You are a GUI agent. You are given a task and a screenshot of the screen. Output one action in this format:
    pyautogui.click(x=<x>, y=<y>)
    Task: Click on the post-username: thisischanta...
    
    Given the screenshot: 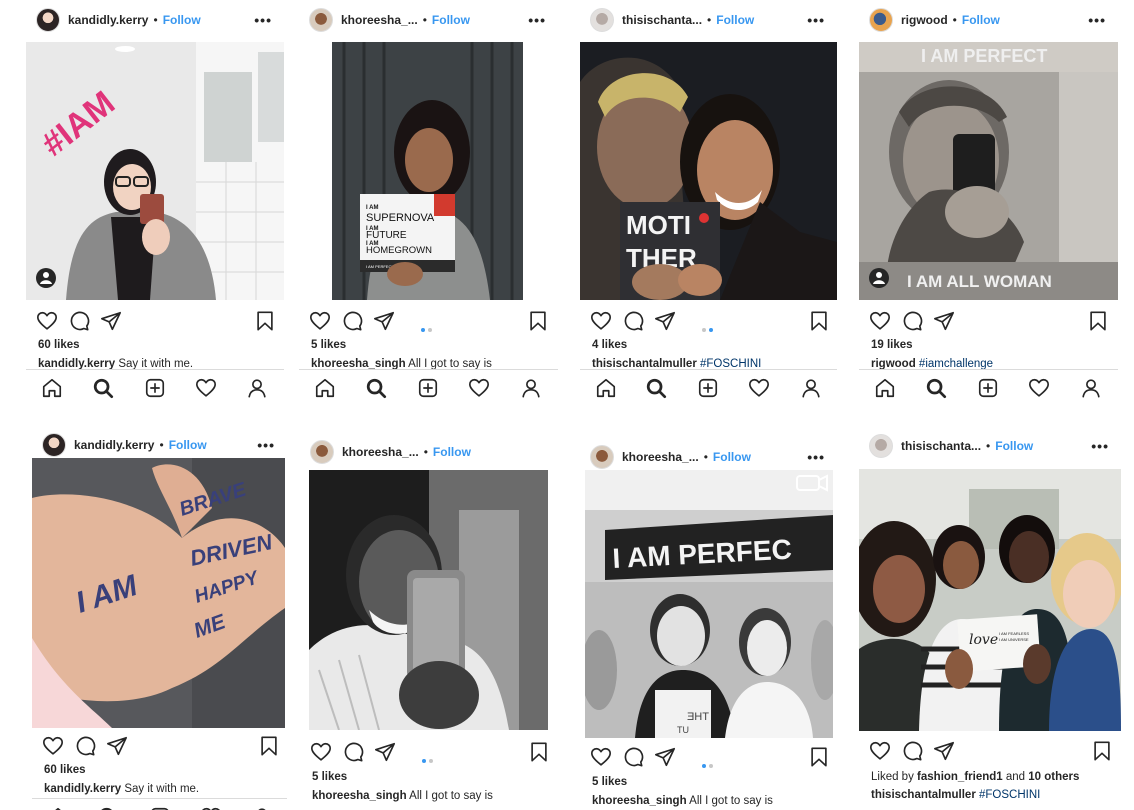 What is the action you would take?
    pyautogui.click(x=941, y=446)
    